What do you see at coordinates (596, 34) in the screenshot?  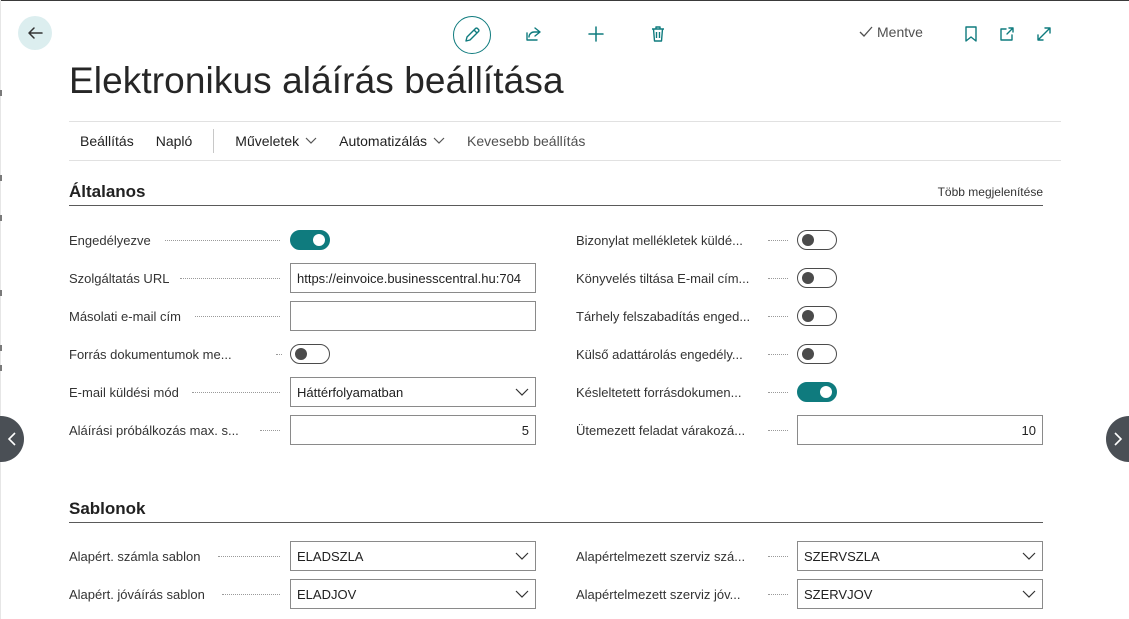 I see `new-button` at bounding box center [596, 34].